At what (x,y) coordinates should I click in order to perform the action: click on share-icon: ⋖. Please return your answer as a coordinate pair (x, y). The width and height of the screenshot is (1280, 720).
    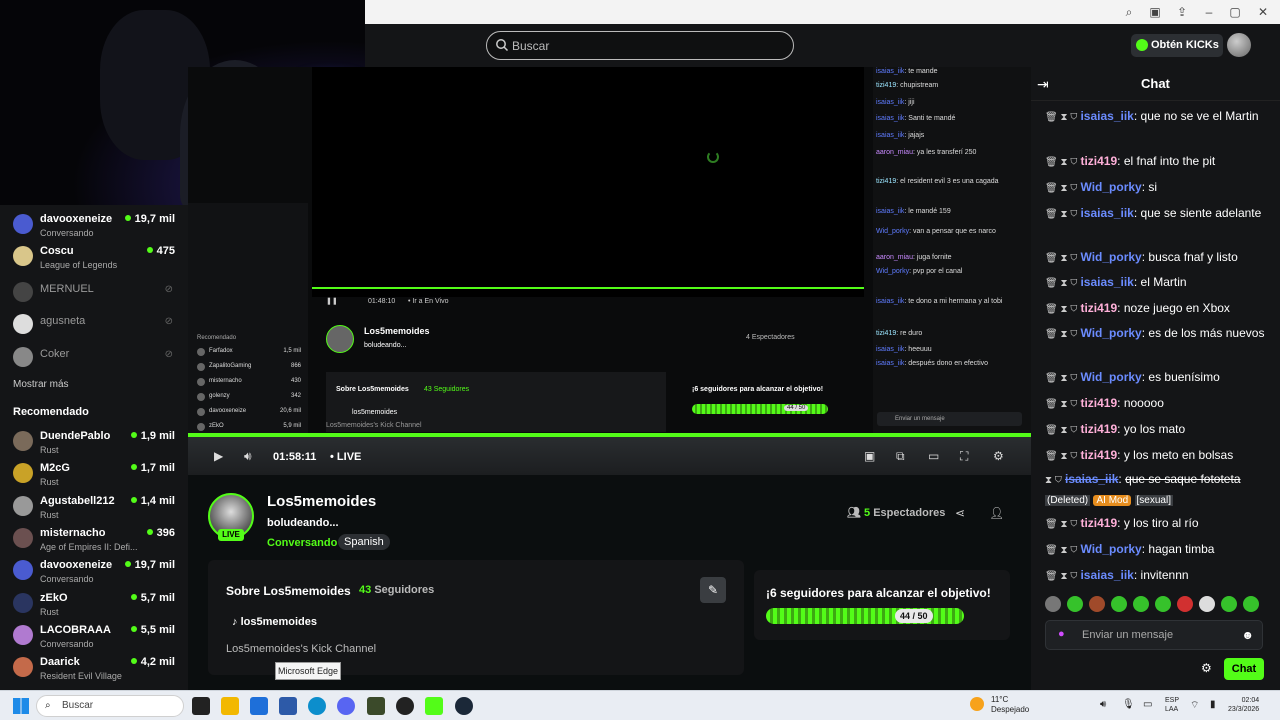
    Looking at the image, I should click on (960, 513).